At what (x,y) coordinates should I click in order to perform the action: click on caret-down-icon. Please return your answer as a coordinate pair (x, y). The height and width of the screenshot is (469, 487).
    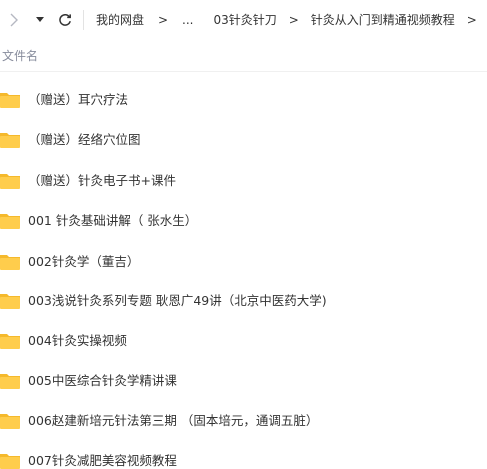
    Looking at the image, I should click on (40, 19).